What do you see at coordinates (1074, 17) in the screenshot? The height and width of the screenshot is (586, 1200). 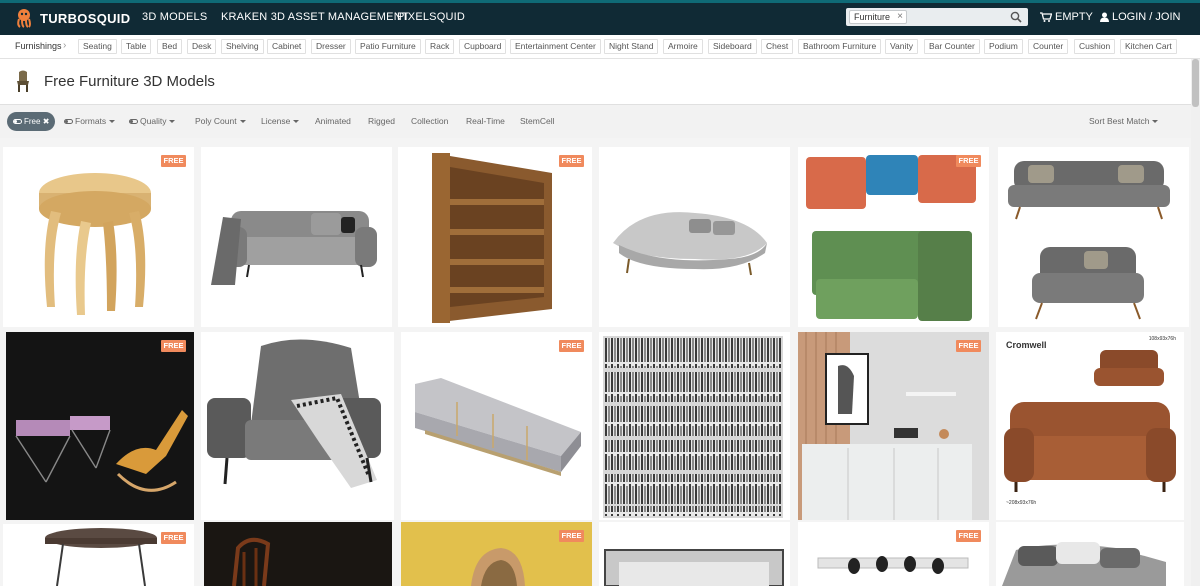 I see `cart-label: EMPTY` at bounding box center [1074, 17].